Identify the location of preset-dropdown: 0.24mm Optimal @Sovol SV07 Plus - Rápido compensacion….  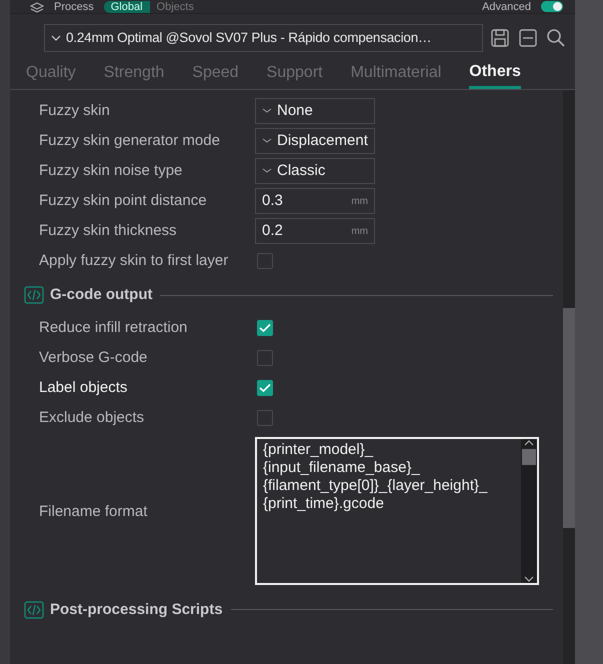
(263, 38).